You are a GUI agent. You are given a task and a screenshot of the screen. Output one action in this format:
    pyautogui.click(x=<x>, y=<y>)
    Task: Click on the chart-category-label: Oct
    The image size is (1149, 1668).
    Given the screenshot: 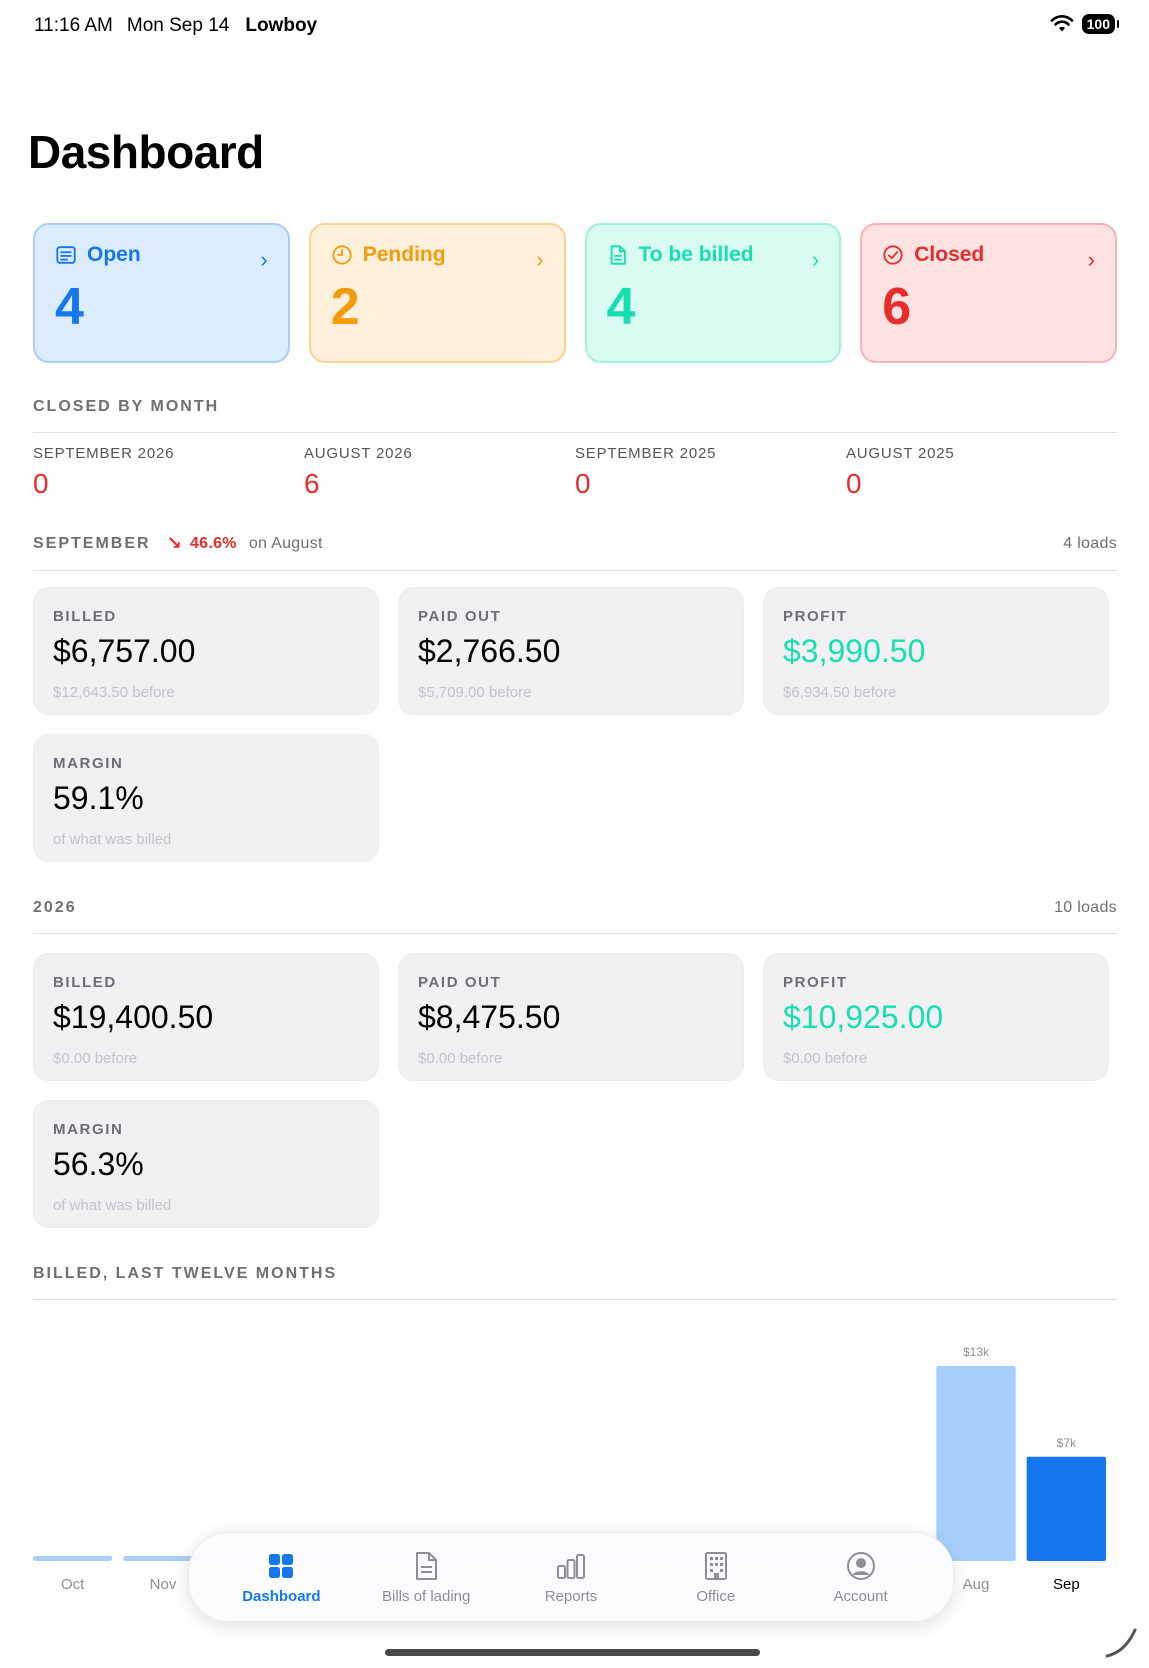 What is the action you would take?
    pyautogui.click(x=73, y=1584)
    